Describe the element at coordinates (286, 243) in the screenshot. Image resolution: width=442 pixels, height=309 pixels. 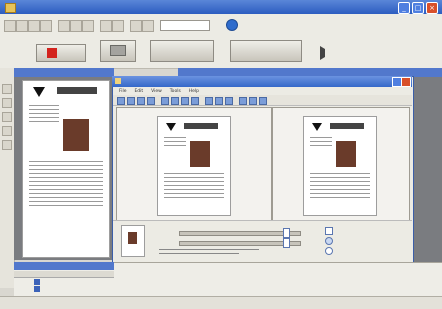
I see `contrast-slider-knob` at that location.